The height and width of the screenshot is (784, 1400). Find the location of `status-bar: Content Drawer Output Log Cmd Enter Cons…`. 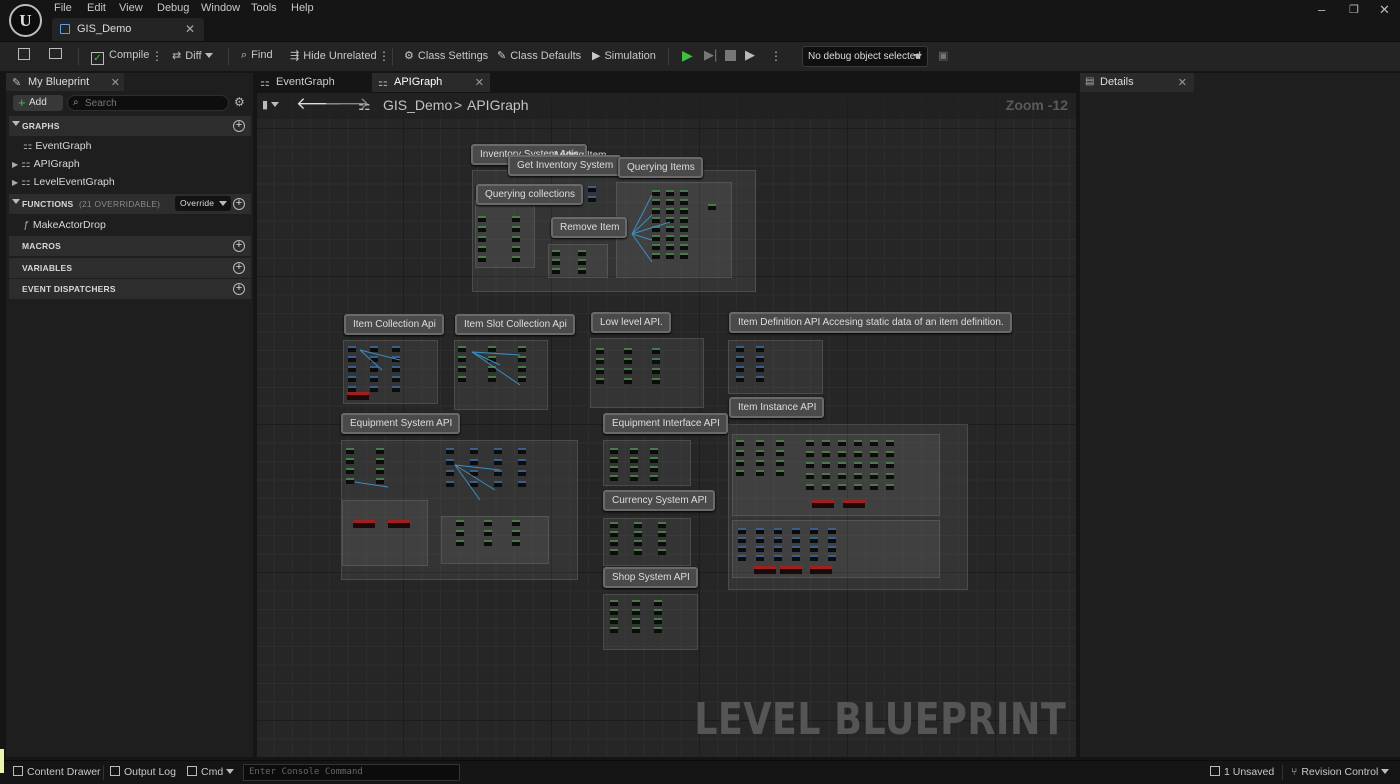

status-bar: Content Drawer Output Log Cmd Enter Cons… is located at coordinates (700, 766).